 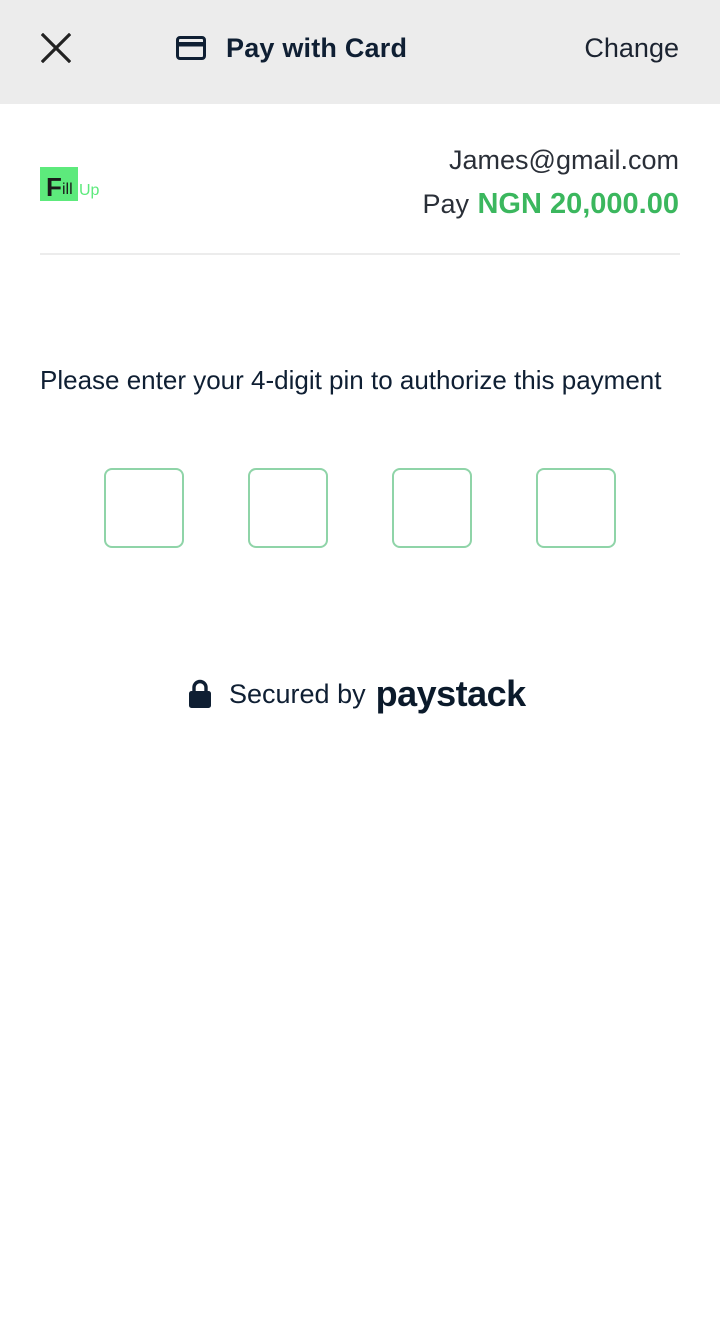 What do you see at coordinates (297, 693) in the screenshot?
I see `secured-by-label: Secured by` at bounding box center [297, 693].